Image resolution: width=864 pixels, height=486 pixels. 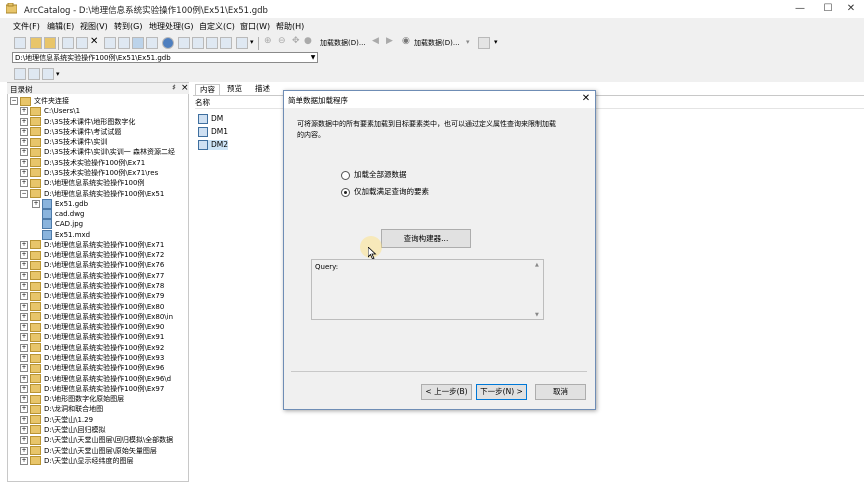 I want to click on minimize-button: —, so click(x=800, y=9).